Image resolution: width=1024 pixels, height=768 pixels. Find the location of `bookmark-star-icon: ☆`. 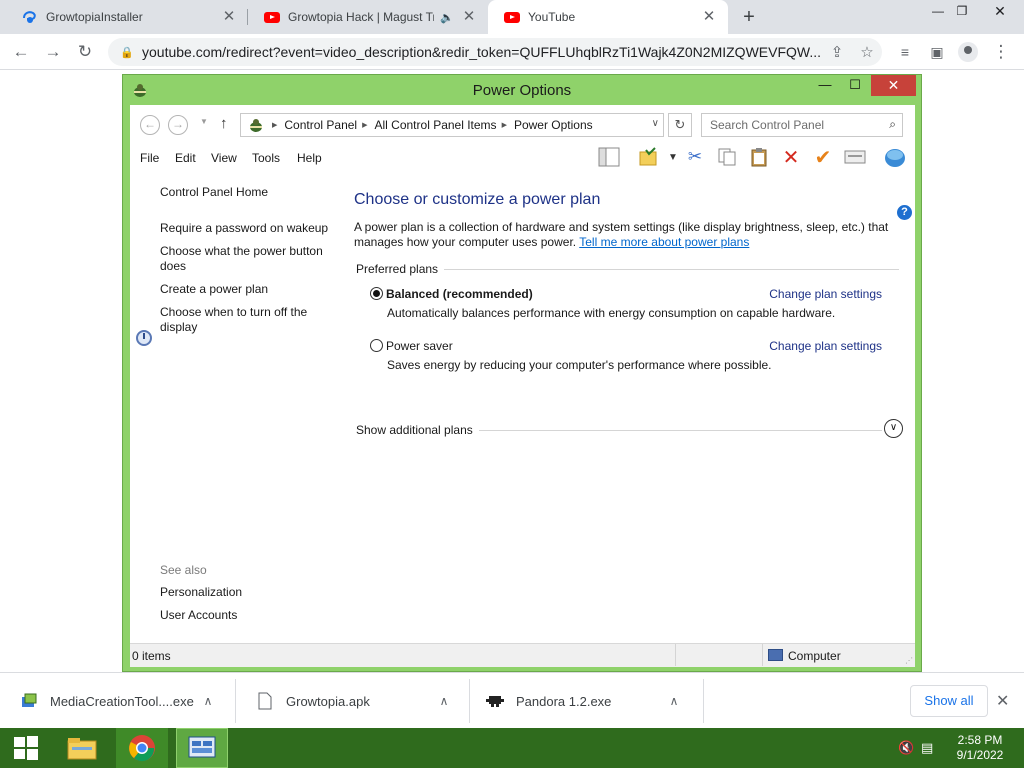

bookmark-star-icon: ☆ is located at coordinates (867, 52).